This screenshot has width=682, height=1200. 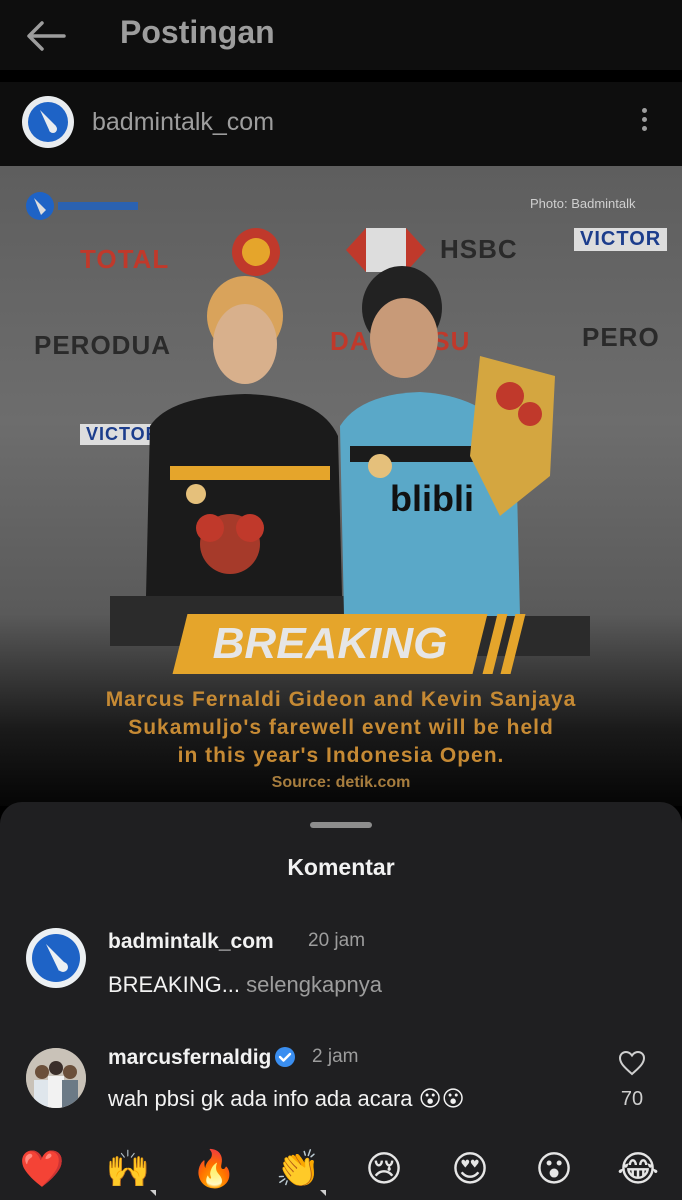 What do you see at coordinates (632, 1063) in the screenshot?
I see `heart-outline-icon` at bounding box center [632, 1063].